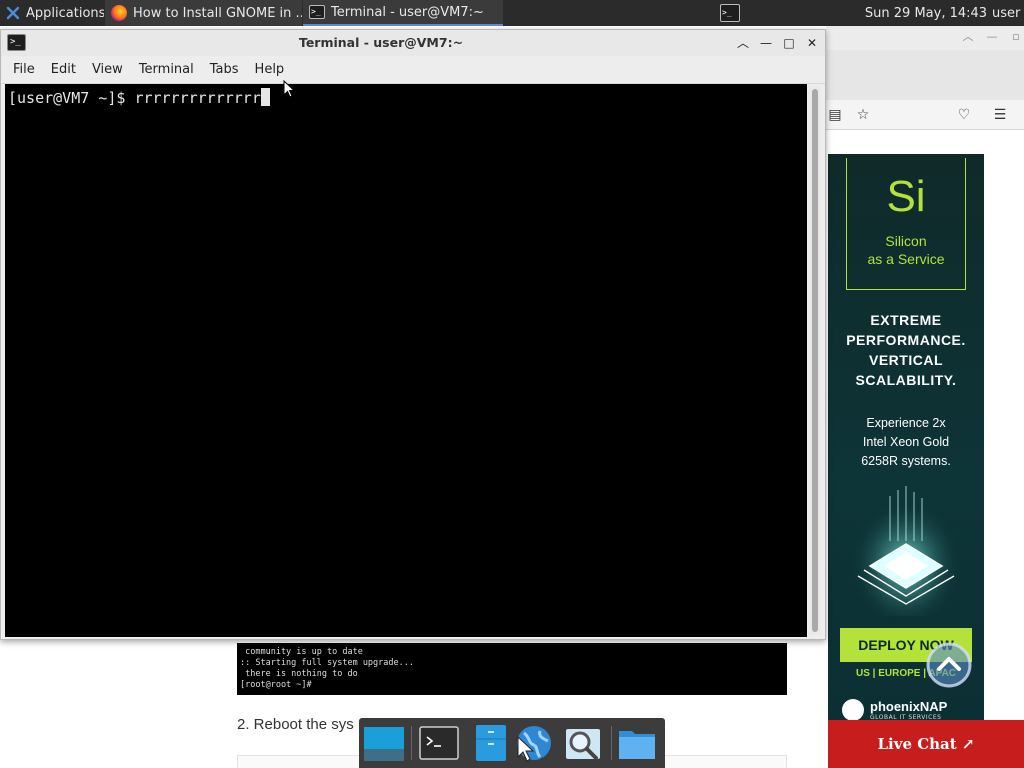  I want to click on phoenixnap-logo: phoenixNAP GLOBAL IT SERVICES, so click(894, 710).